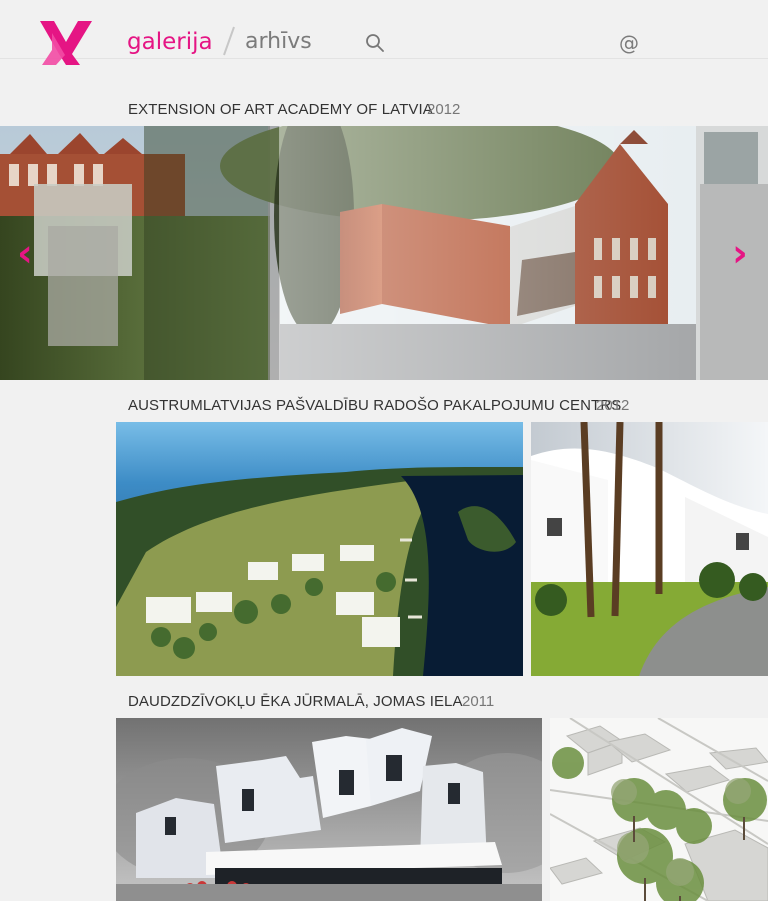  Describe the element at coordinates (295, 701) in the screenshot. I see `project-title-jurmala: DAUDZDZĪVOKĻU ĒKA JŪRMALĀ, JOMAS IELA` at that location.